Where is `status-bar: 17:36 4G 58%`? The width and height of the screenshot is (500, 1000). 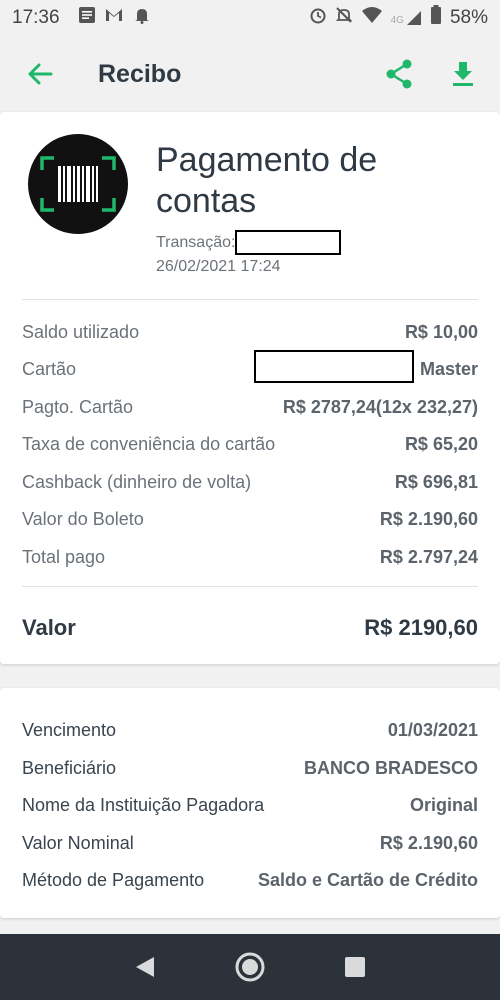
status-bar: 17:36 4G 58% is located at coordinates (250, 18).